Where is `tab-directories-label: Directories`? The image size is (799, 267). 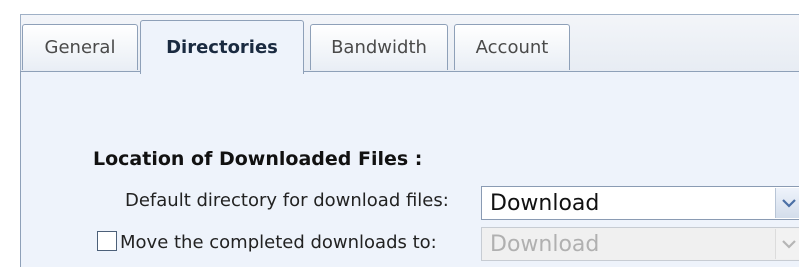
tab-directories-label: Directories is located at coordinates (222, 47).